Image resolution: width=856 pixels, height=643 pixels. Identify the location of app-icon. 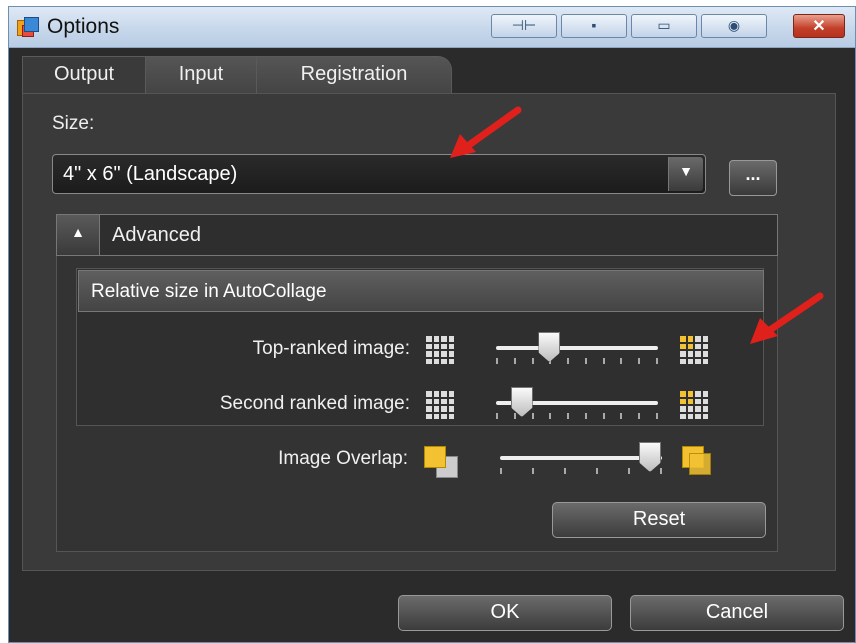
(28, 27).